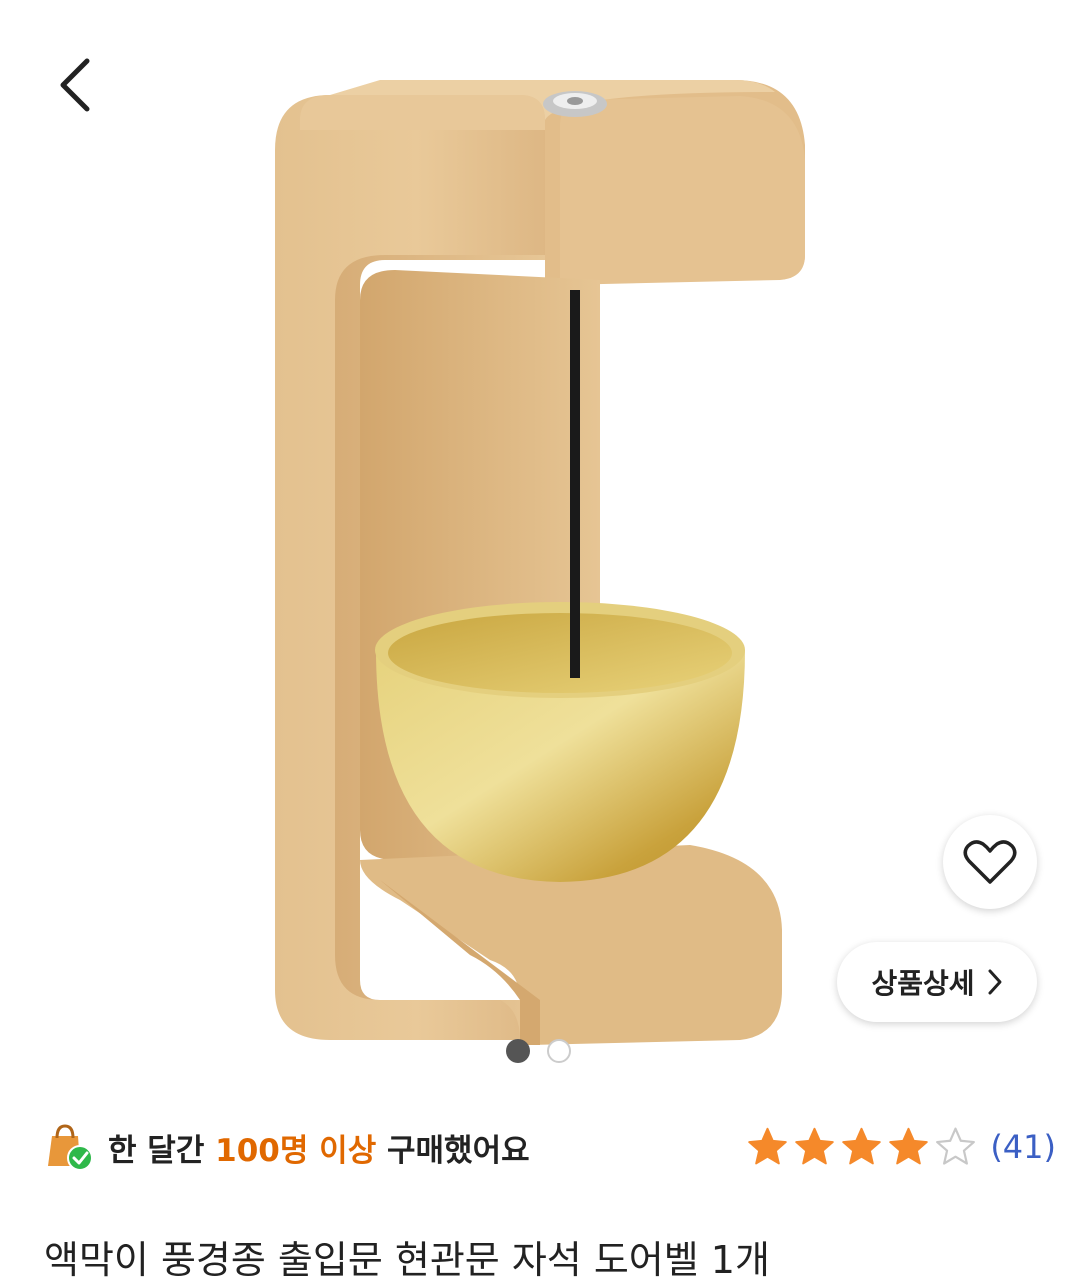  Describe the element at coordinates (70, 1147) in the screenshot. I see `shopping-bag-check-icon` at that location.